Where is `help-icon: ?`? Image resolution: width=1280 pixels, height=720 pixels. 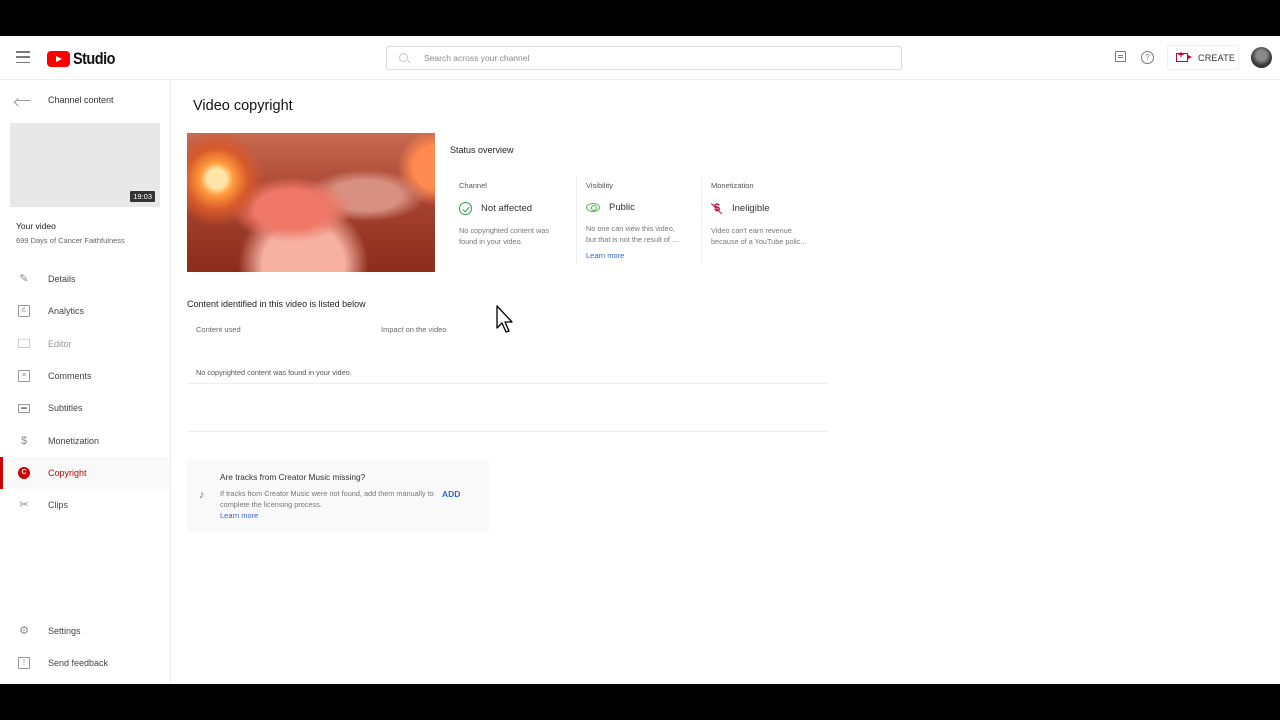
help-icon: ? is located at coordinates (1147, 57).